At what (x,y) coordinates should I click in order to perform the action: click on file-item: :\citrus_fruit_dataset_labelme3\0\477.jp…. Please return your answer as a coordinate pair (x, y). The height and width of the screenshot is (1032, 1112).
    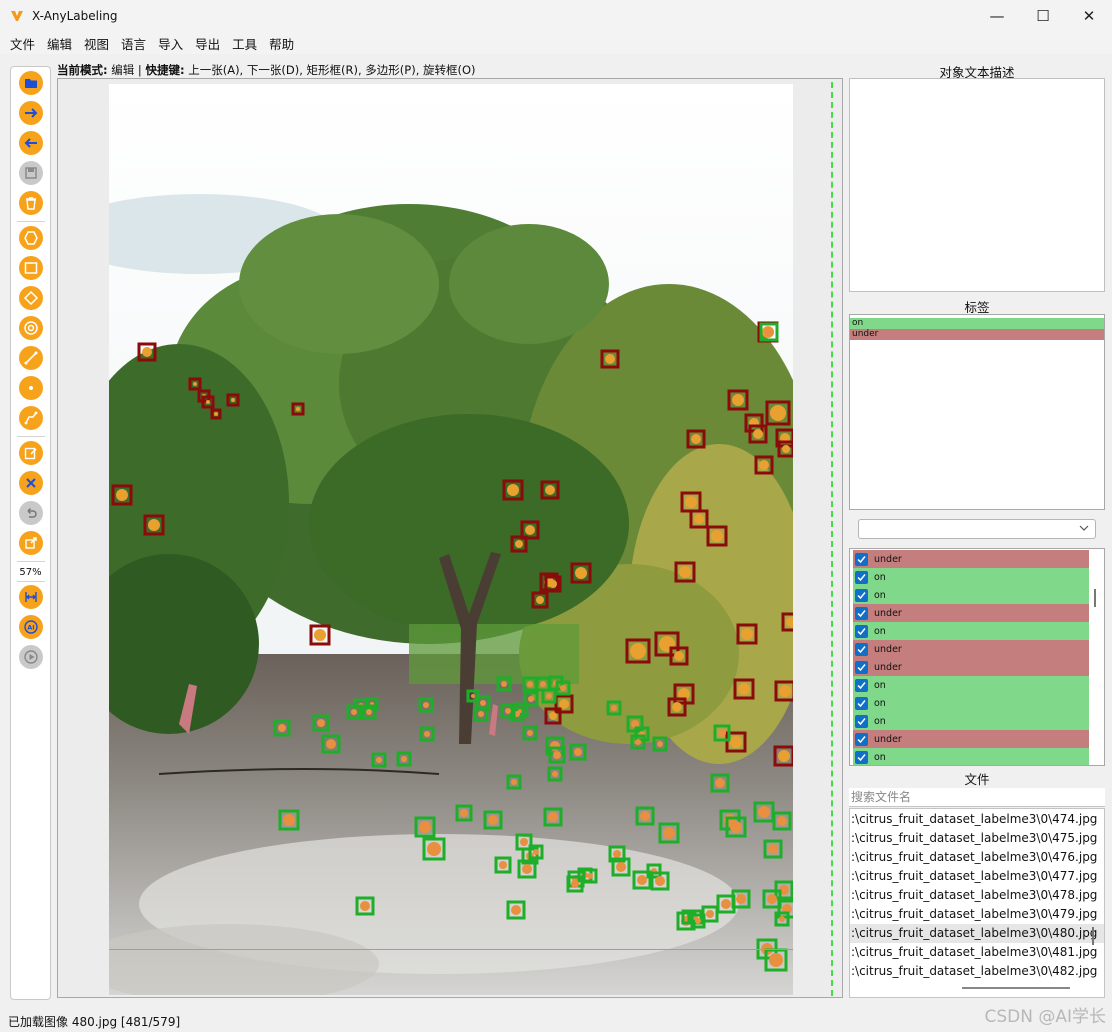
    Looking at the image, I should click on (977, 876).